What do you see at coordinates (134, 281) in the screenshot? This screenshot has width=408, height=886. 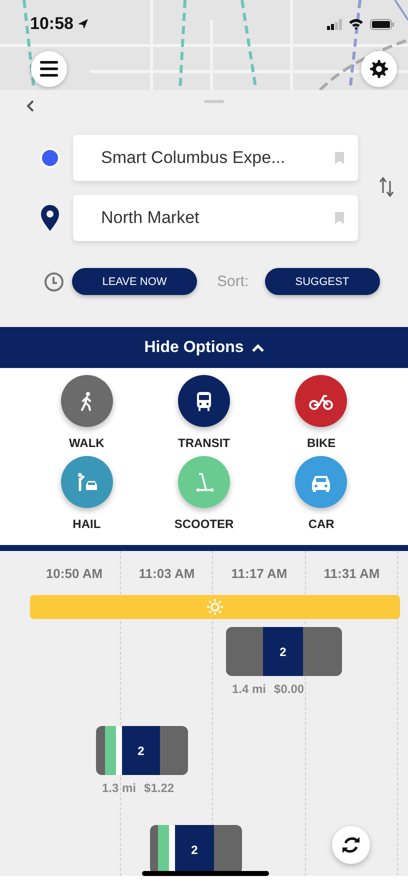 I see `leave-now-button: LEAVE NOW` at bounding box center [134, 281].